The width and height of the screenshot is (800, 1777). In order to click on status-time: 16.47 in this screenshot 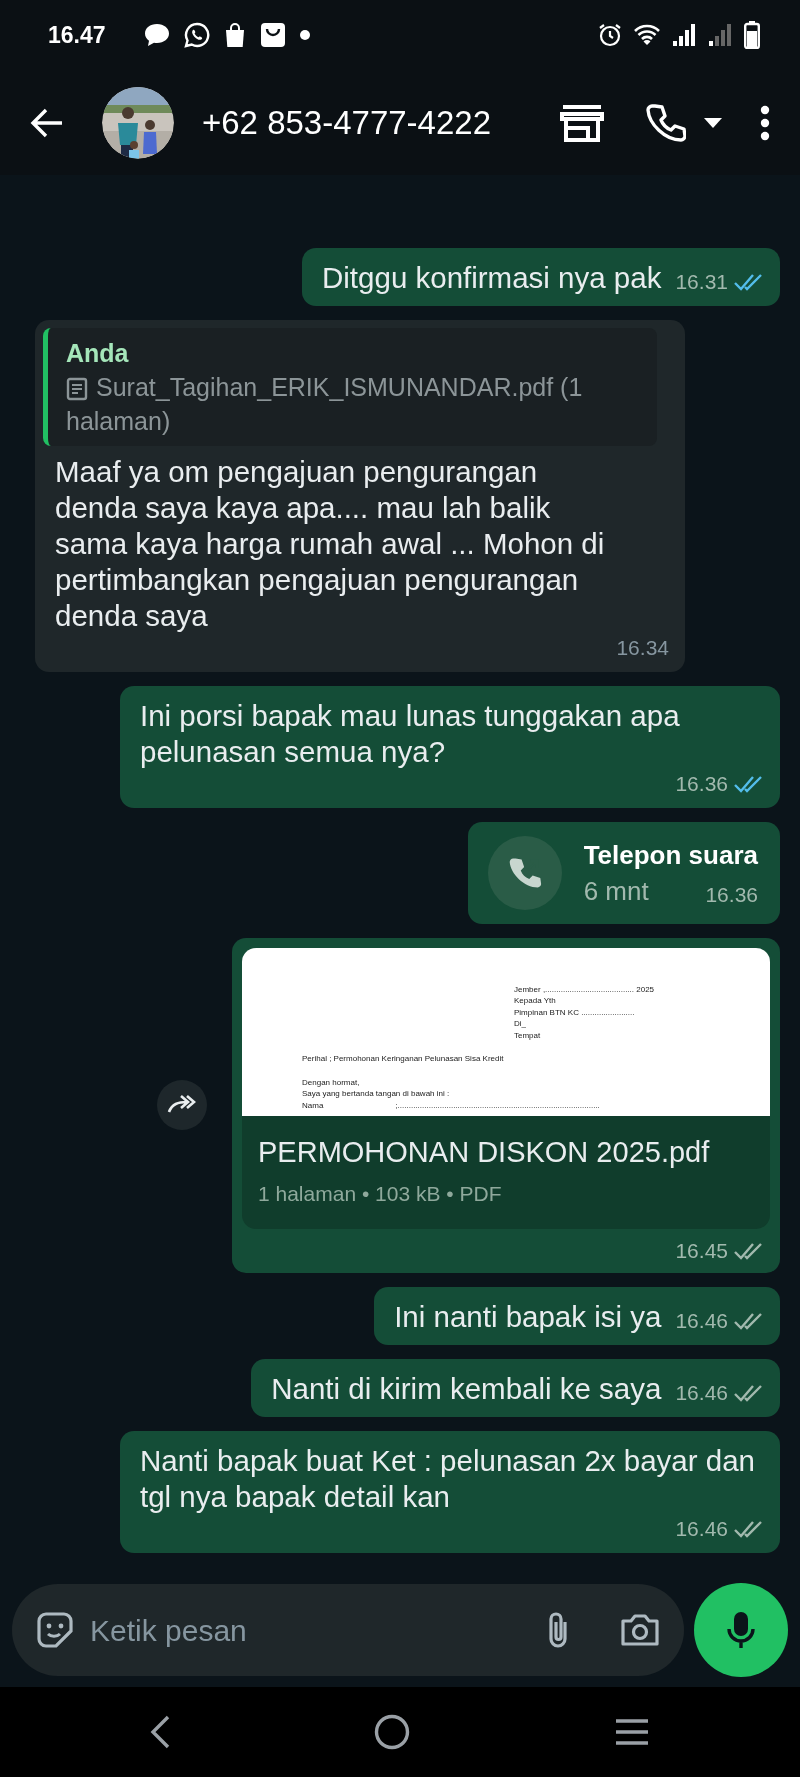, I will do `click(77, 35)`.